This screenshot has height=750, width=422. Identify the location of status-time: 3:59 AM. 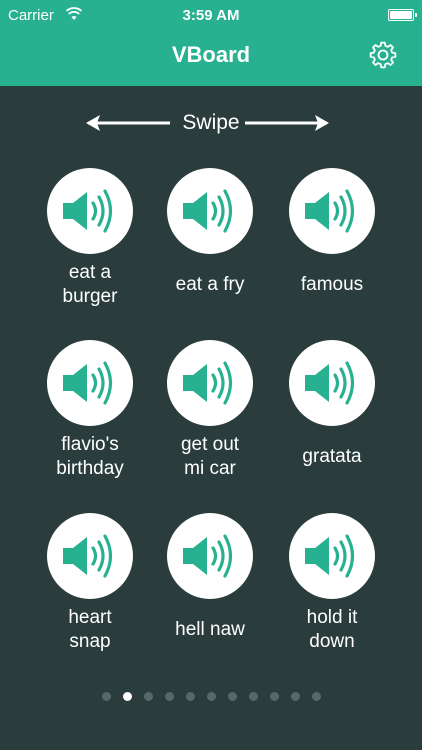
(211, 15).